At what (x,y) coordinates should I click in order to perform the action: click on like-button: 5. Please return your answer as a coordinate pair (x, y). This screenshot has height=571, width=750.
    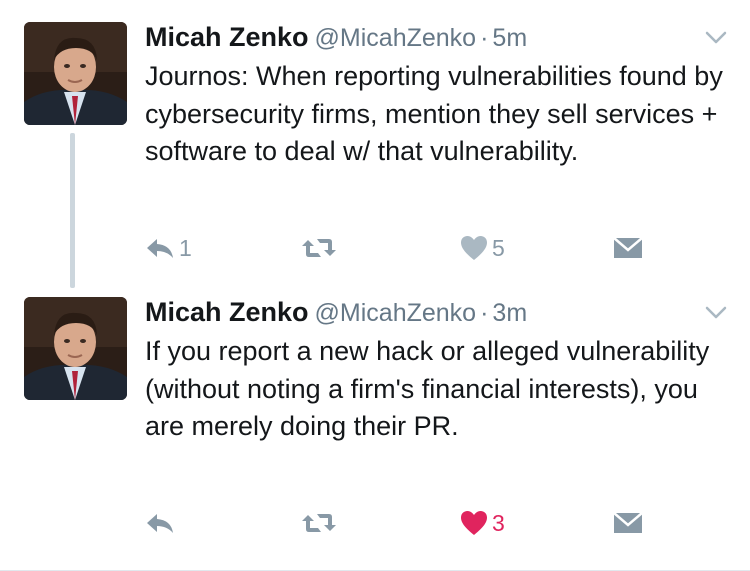
    Looking at the image, I should click on (482, 248).